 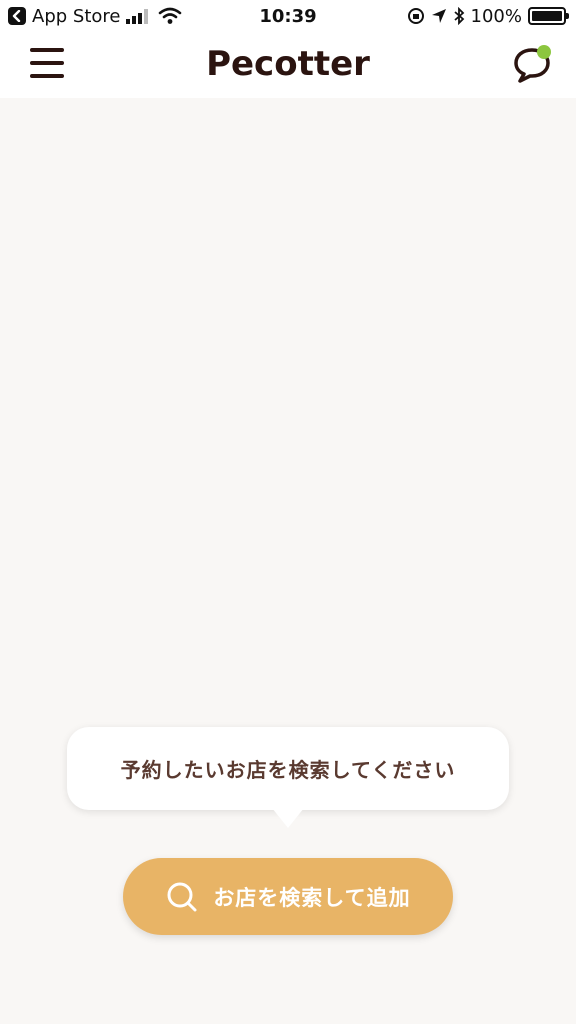 I want to click on chat-bubble-icon, so click(x=532, y=64).